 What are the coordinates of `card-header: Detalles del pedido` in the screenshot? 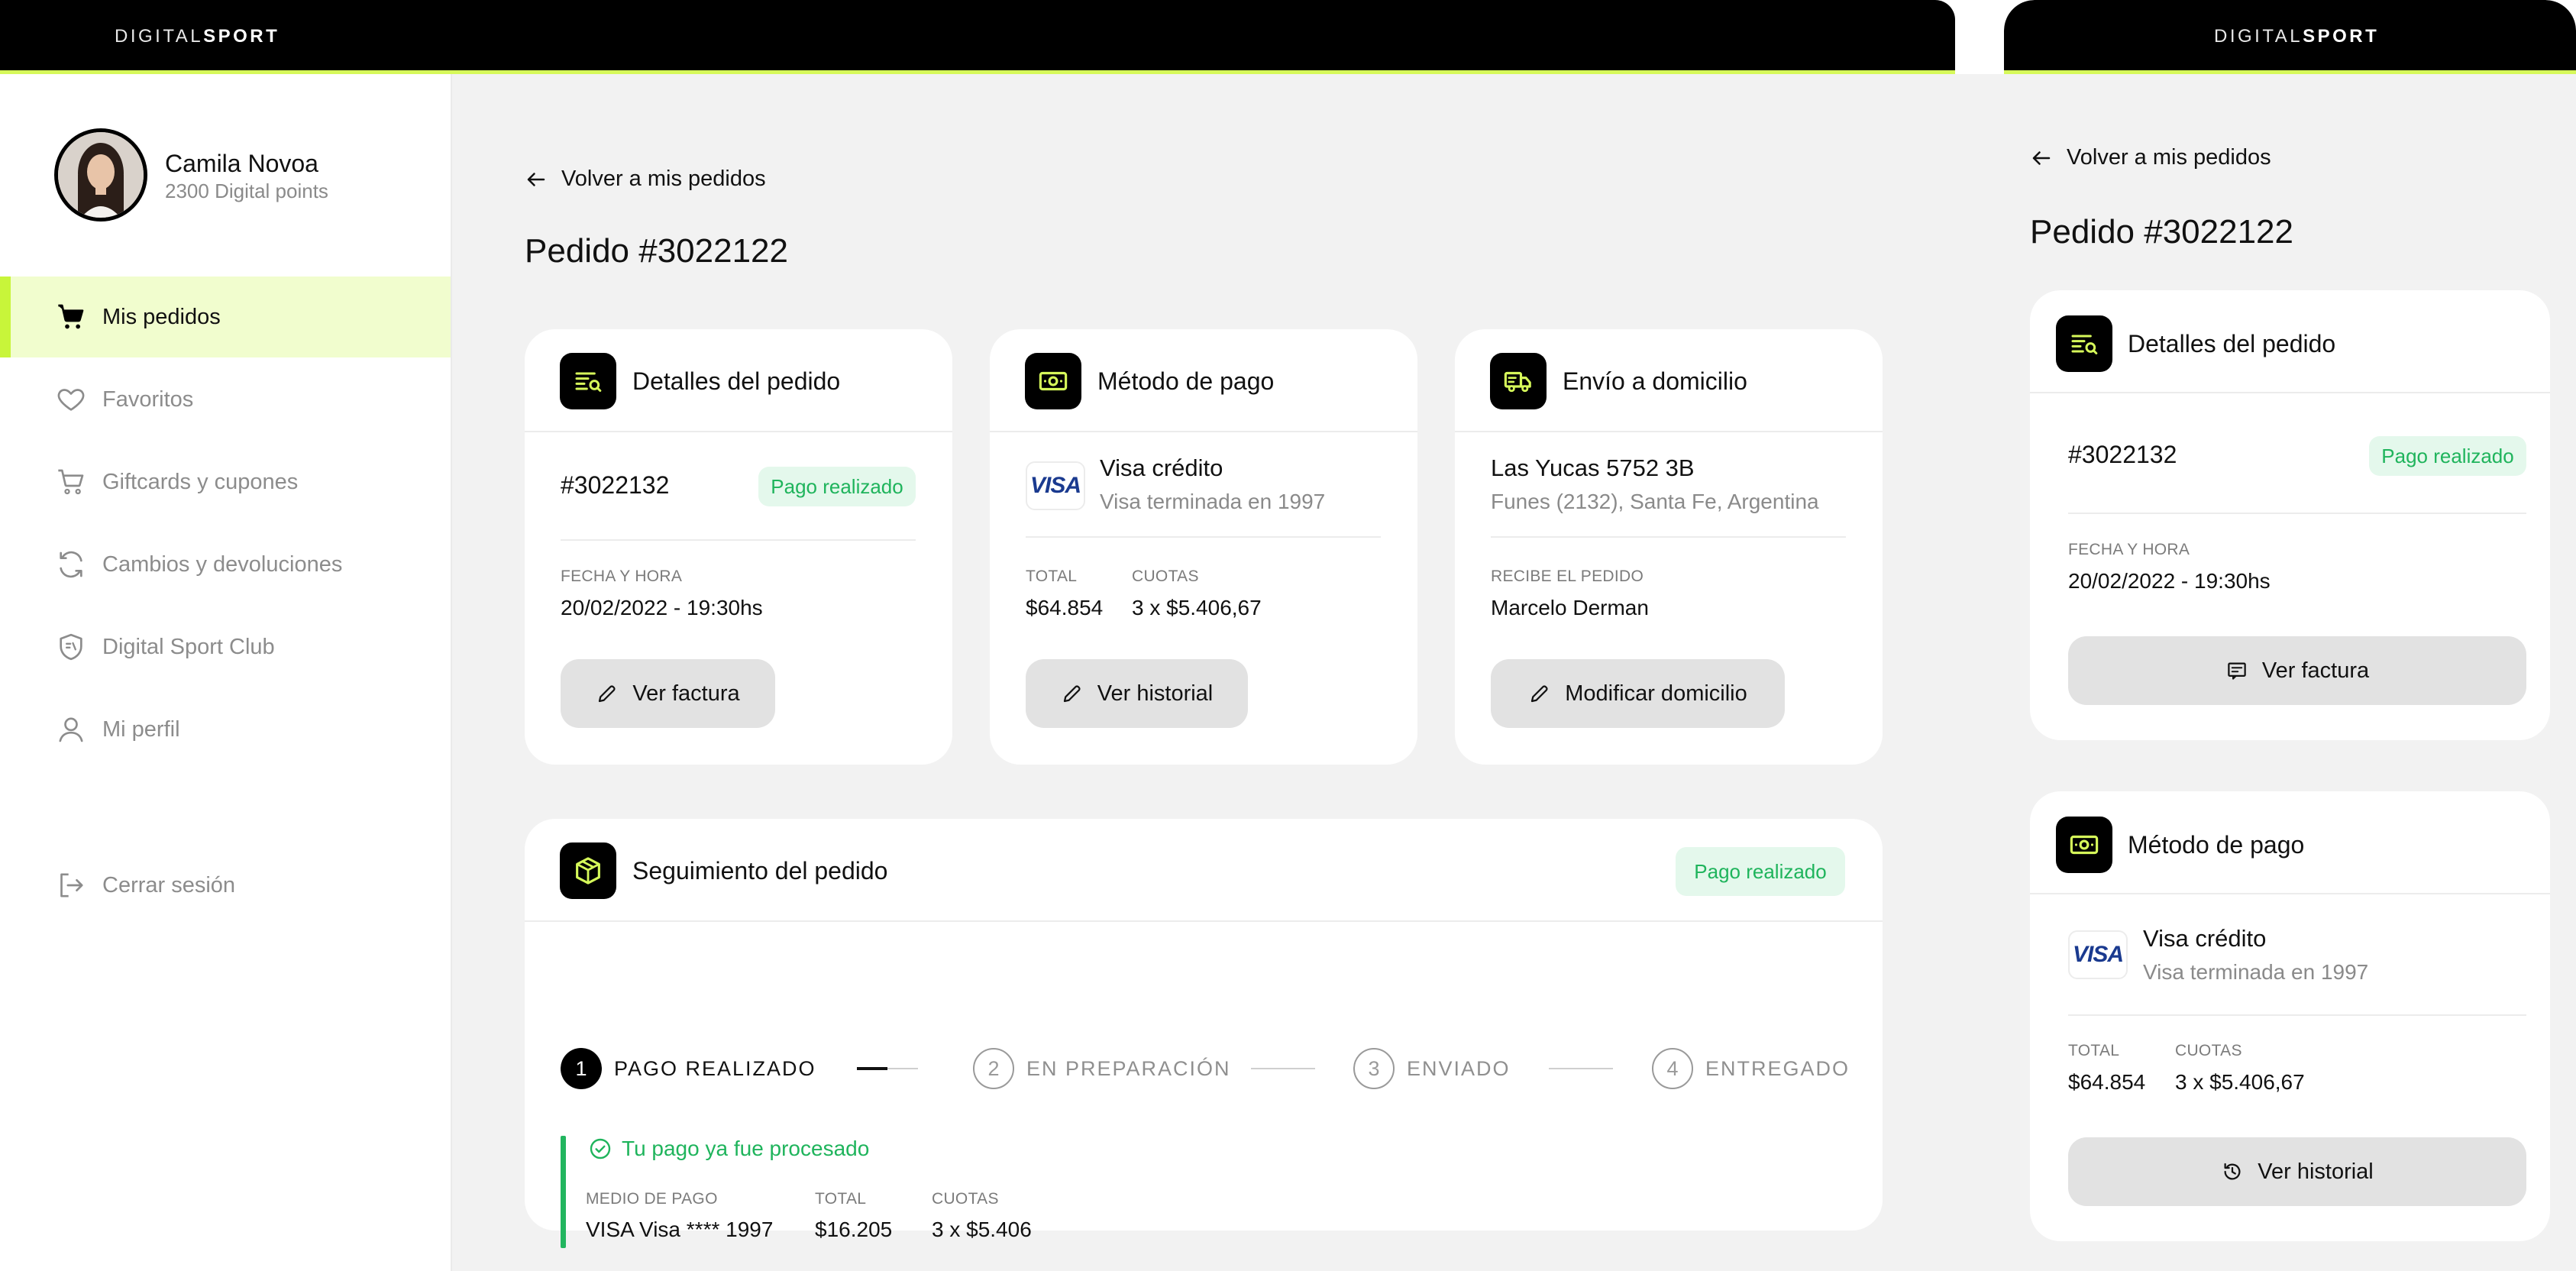 It's located at (2290, 342).